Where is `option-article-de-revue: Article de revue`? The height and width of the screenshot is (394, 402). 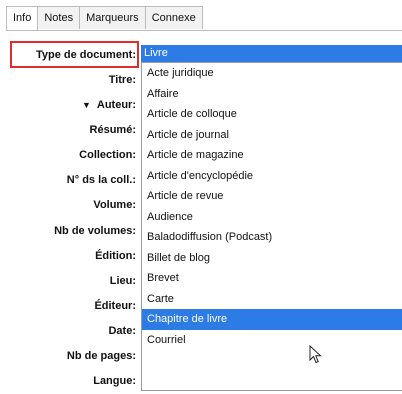 option-article-de-revue: Article de revue is located at coordinates (272, 196).